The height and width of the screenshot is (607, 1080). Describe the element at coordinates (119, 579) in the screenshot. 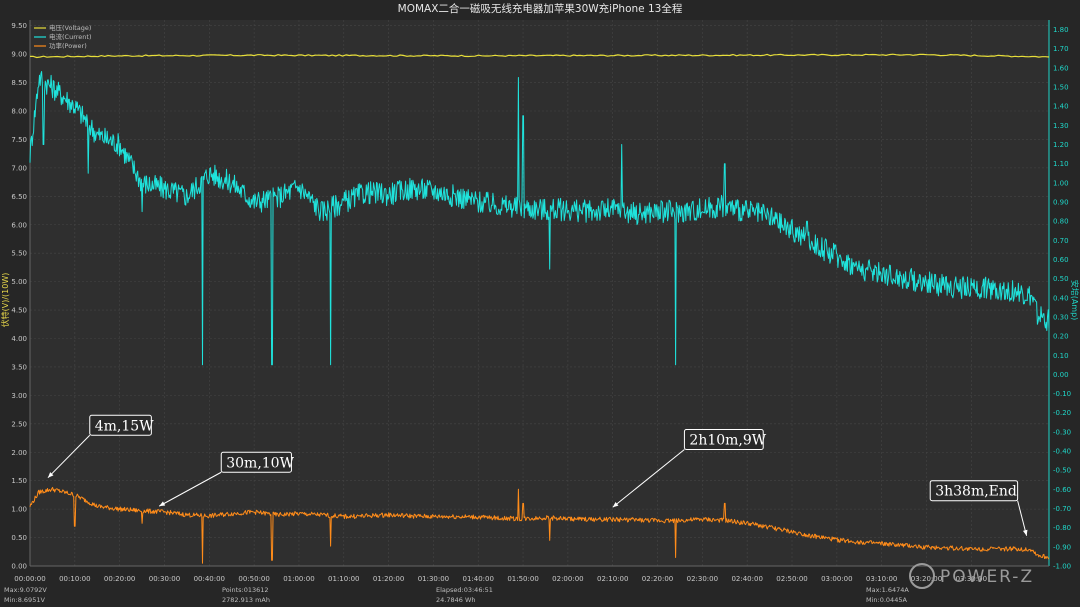

I see `x-tick-label: 00:20:00` at that location.